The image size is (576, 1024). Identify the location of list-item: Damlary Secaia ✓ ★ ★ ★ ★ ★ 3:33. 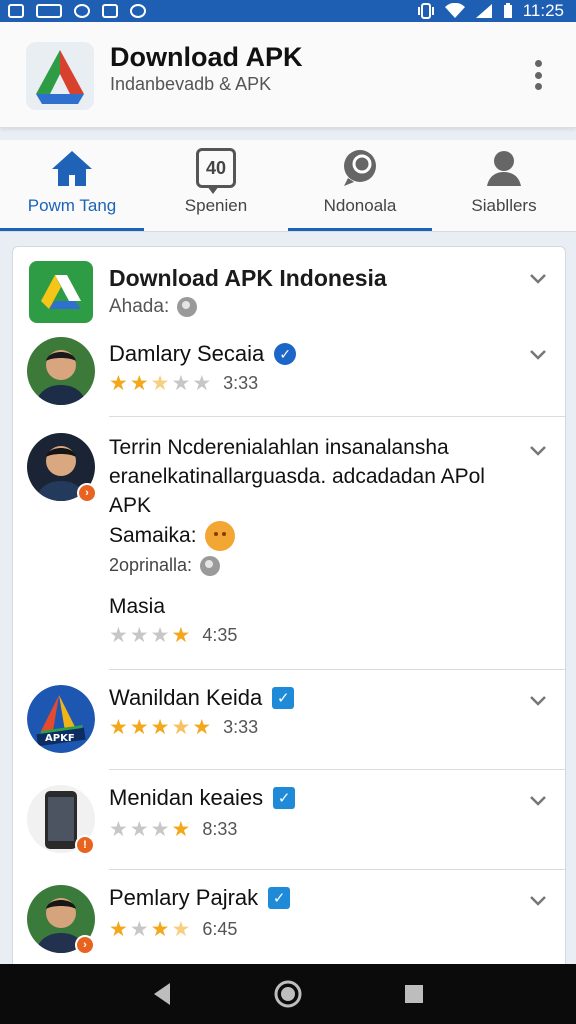
(289, 375).